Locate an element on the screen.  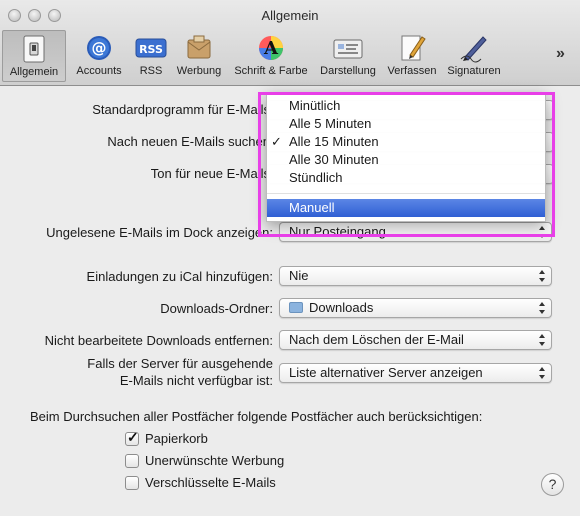
toolbar-item-allgemein: Allgemein is located at coordinates (34, 56).